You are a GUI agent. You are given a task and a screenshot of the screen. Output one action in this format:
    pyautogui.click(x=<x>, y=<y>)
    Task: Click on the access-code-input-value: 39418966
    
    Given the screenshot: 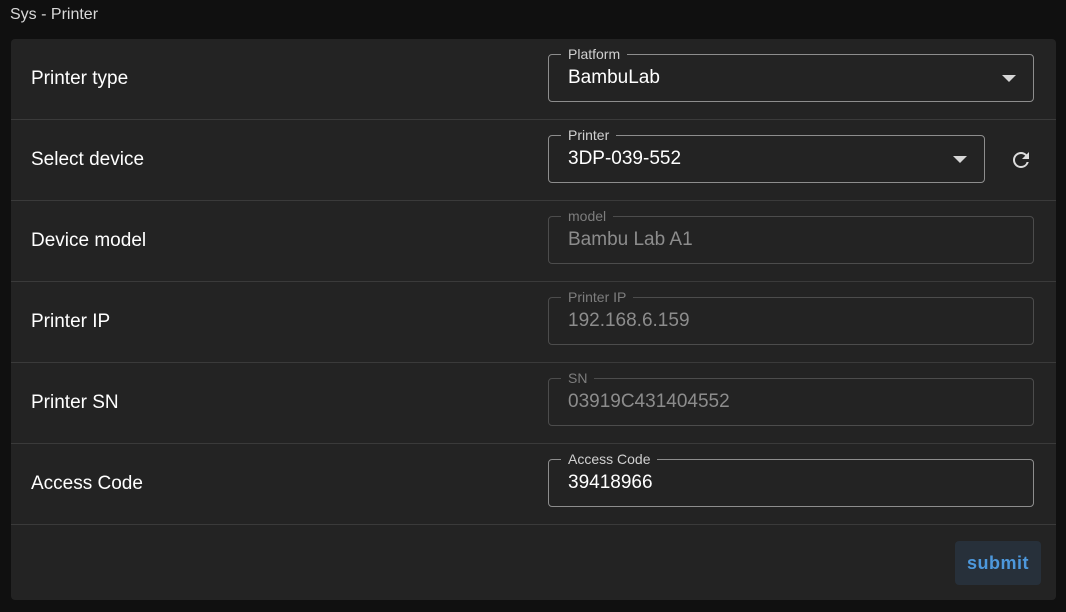 What is the action you would take?
    pyautogui.click(x=610, y=483)
    